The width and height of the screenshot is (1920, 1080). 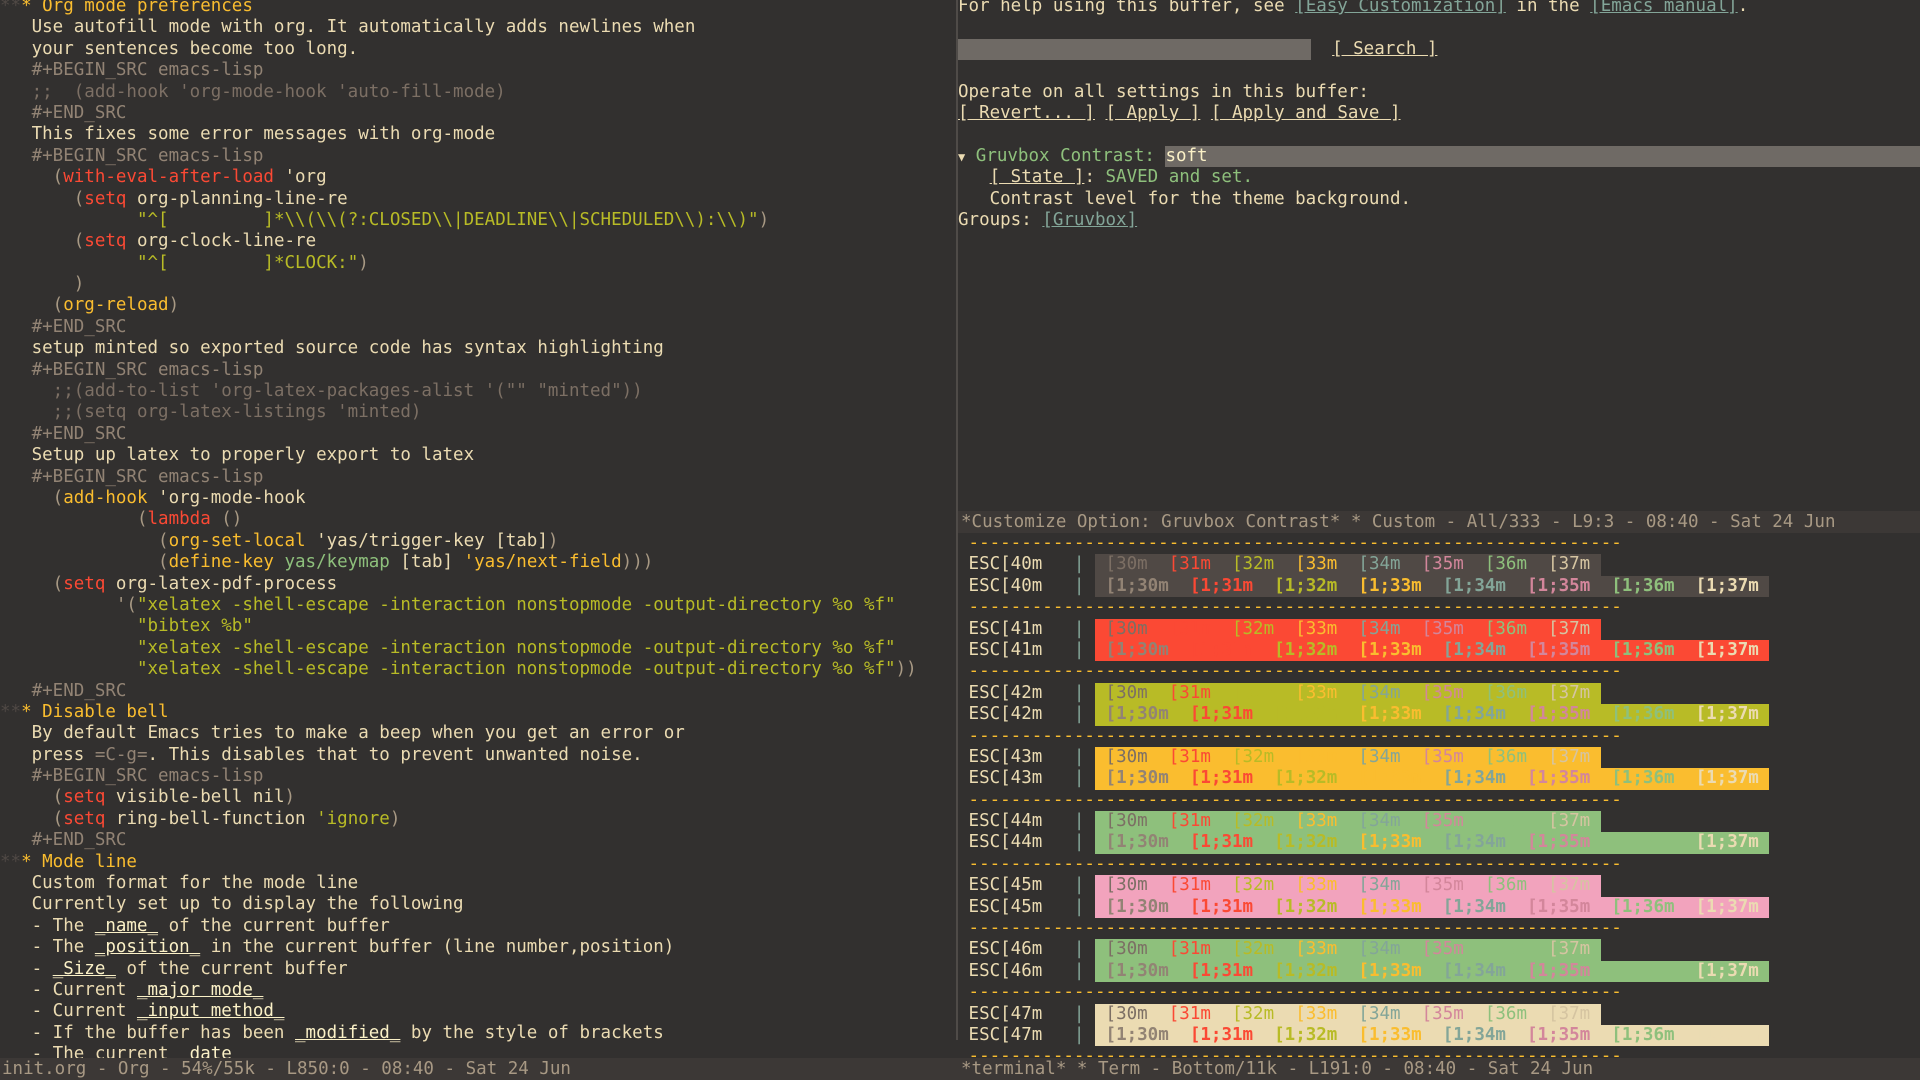 I want to click on option-name-label: Gruvbox Contrast:, so click(x=1065, y=155).